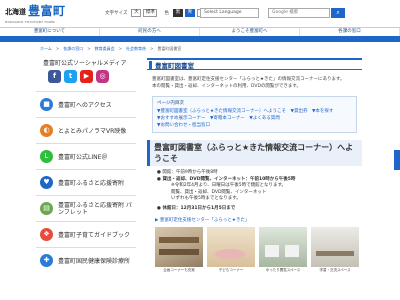  Describe the element at coordinates (206, 198) in the screenshot. I see `note-text: いずれも午後5時までとなります。` at that location.